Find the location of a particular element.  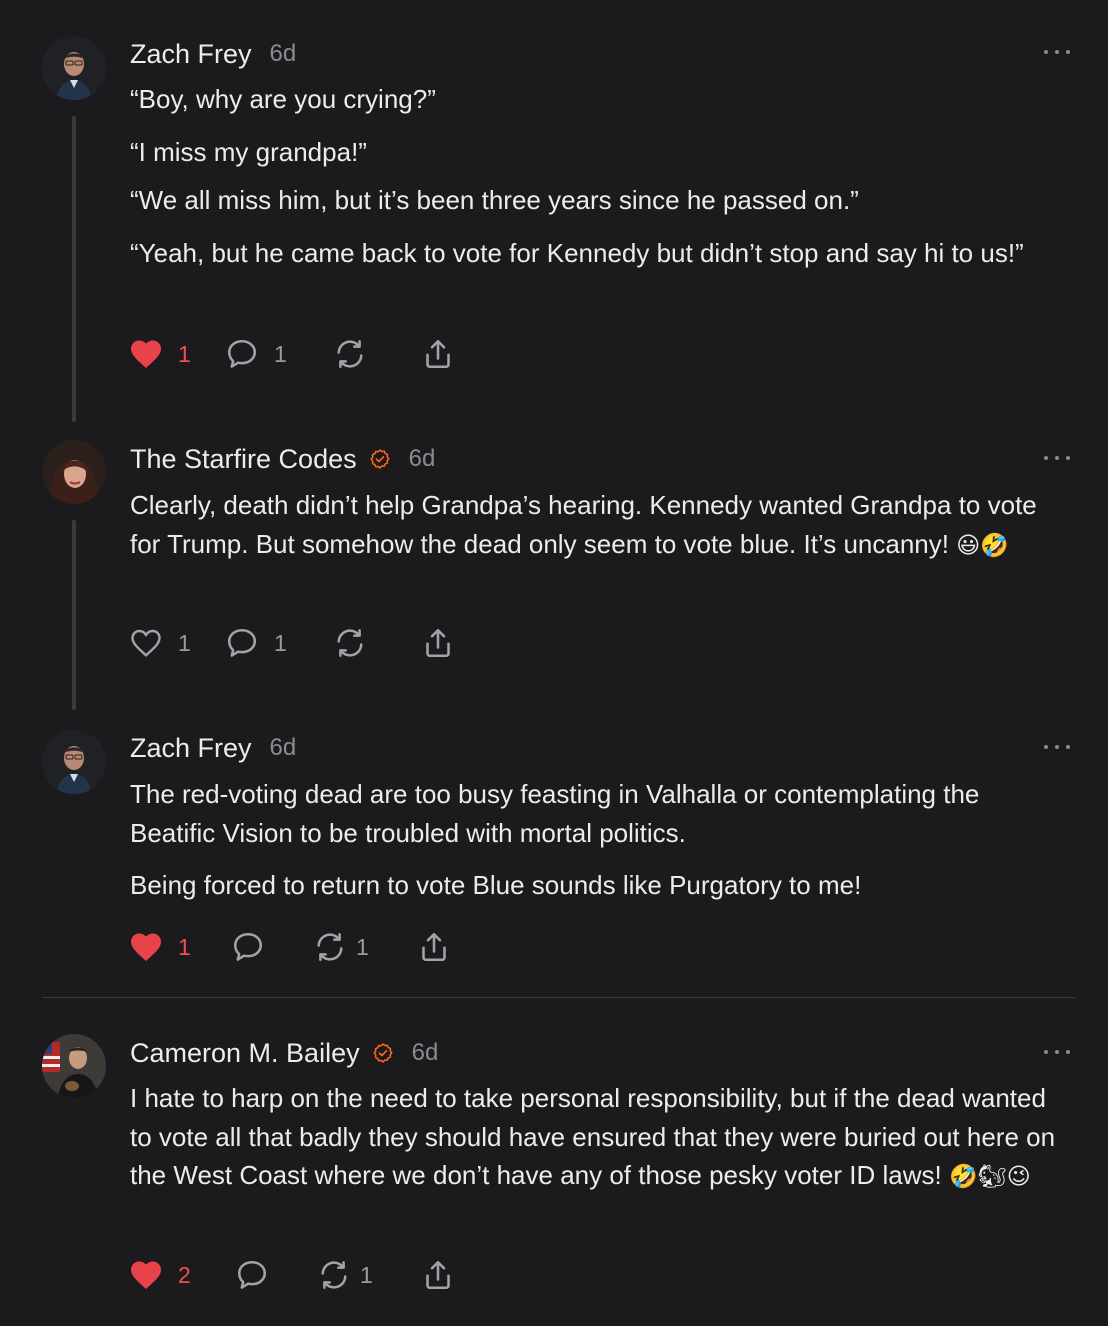

like-button: 2 is located at coordinates (159, 1275).